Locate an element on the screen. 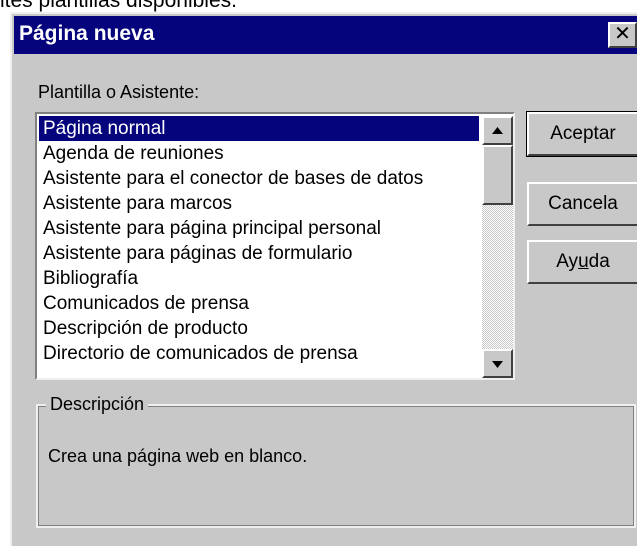 The width and height of the screenshot is (637, 546). help-label-mnemonic: u is located at coordinates (583, 261).